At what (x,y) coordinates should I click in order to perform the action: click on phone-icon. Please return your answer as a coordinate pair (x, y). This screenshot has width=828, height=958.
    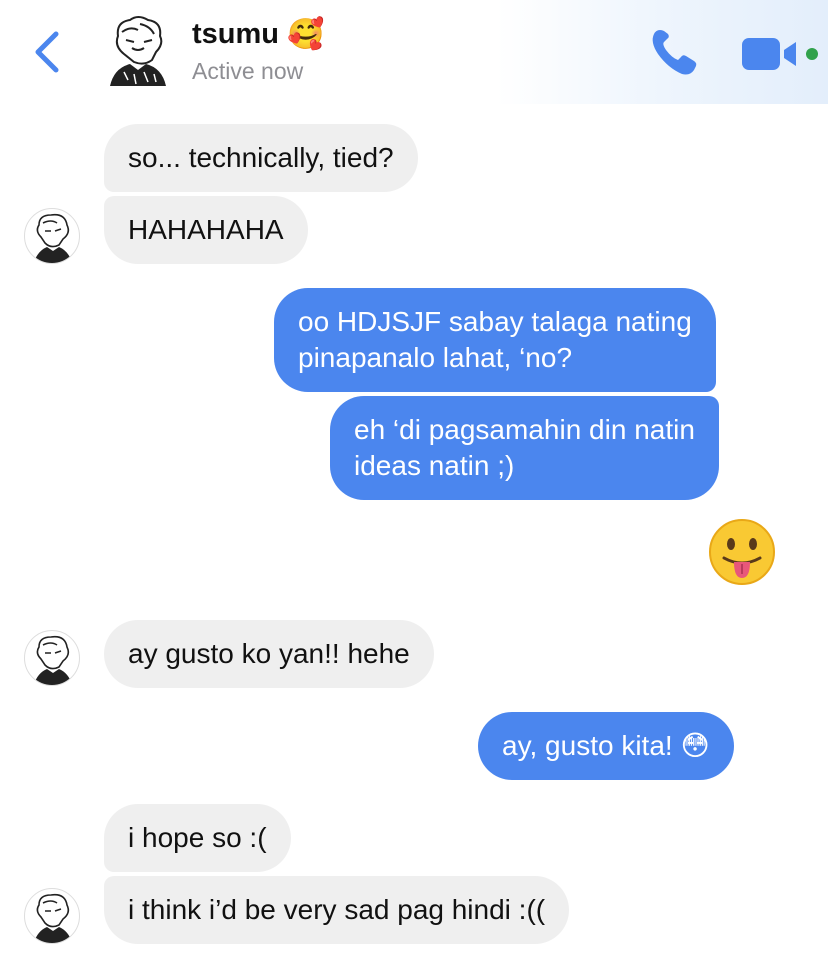
    Looking at the image, I should click on (674, 52).